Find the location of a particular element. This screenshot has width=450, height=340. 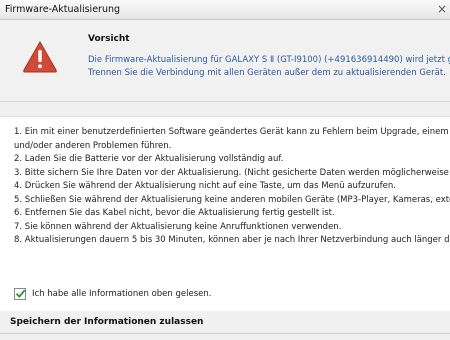

window-title: Firmware-Aktualisierung is located at coordinates (63, 9).